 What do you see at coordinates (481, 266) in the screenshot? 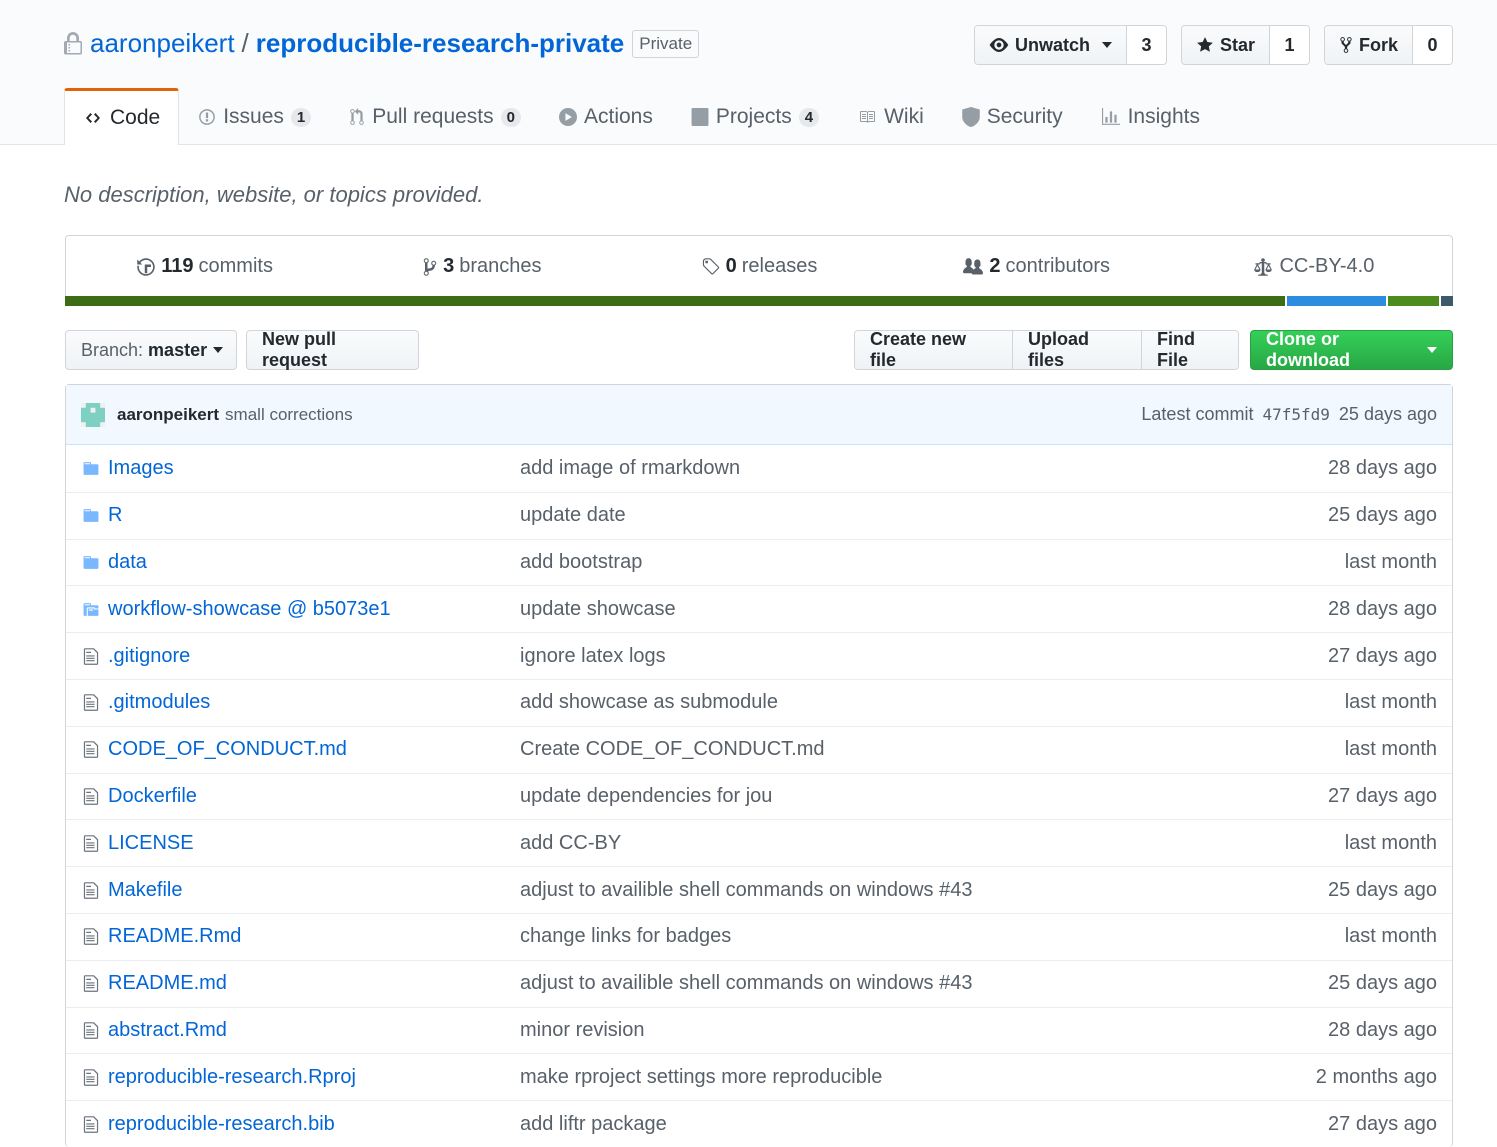
I see `branches-link: 3 branches` at bounding box center [481, 266].